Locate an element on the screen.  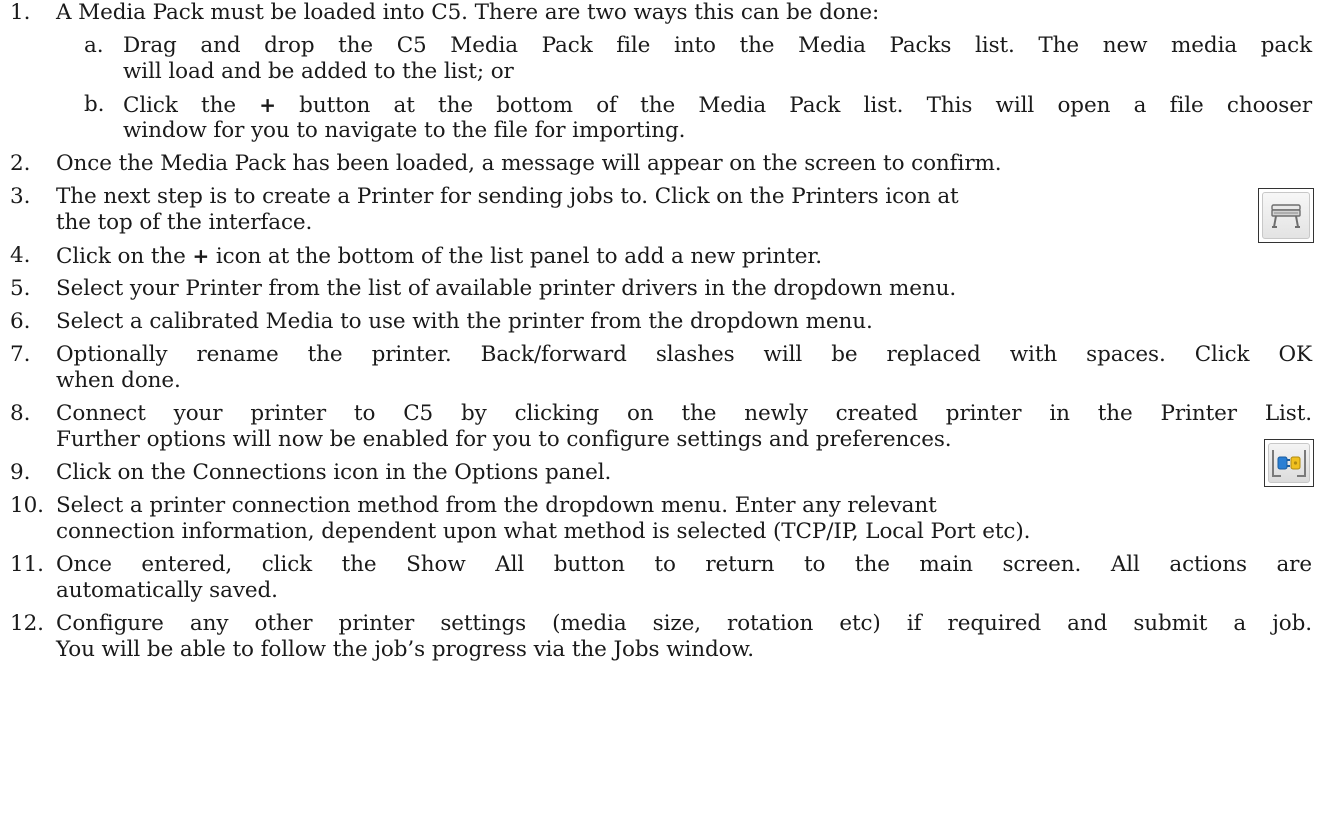
connections-plug-icon is located at coordinates (1289, 463).